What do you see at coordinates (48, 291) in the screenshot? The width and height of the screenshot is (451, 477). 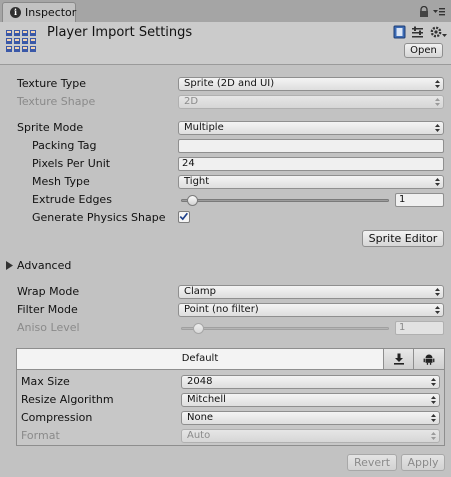 I see `wrap-mode-label: Wrap Mode` at bounding box center [48, 291].